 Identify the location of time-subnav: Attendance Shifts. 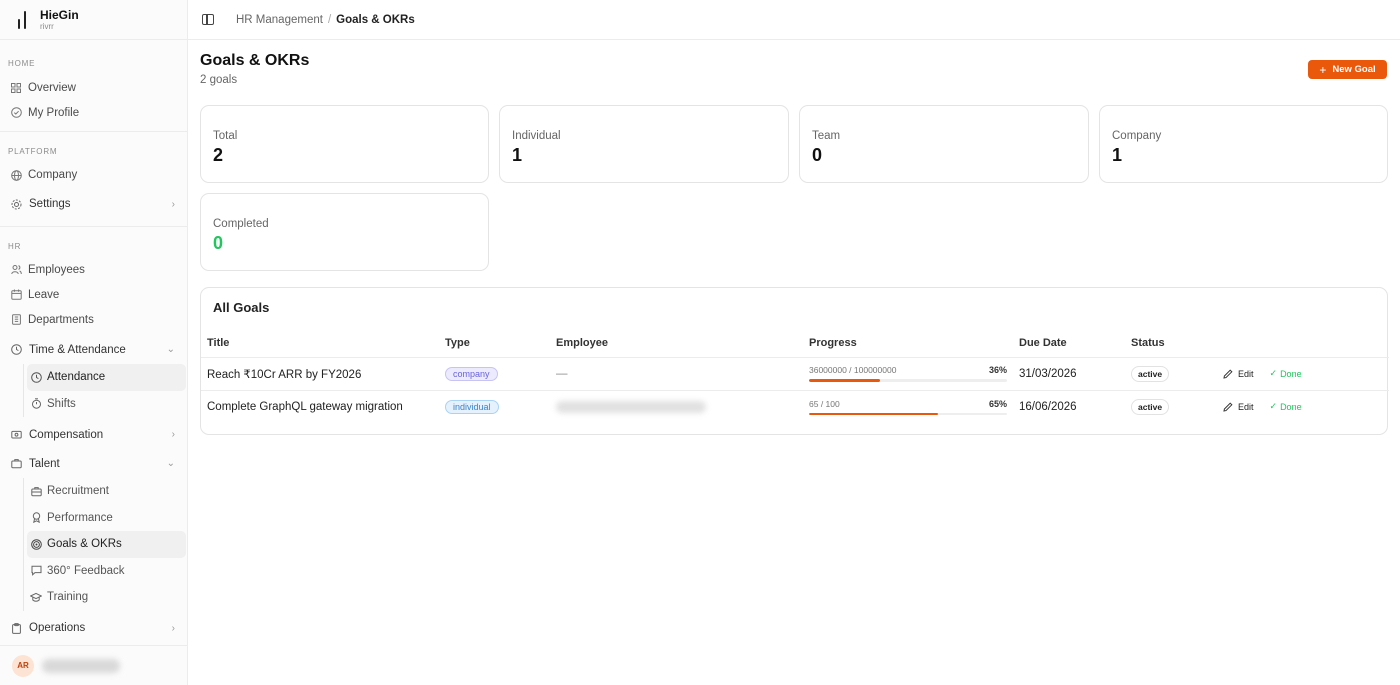
(105, 390).